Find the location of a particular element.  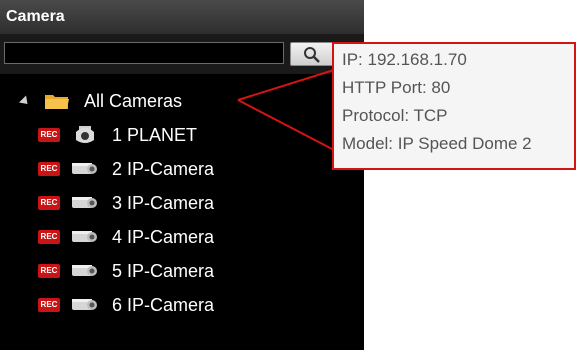

folder-icon is located at coordinates (57, 102).